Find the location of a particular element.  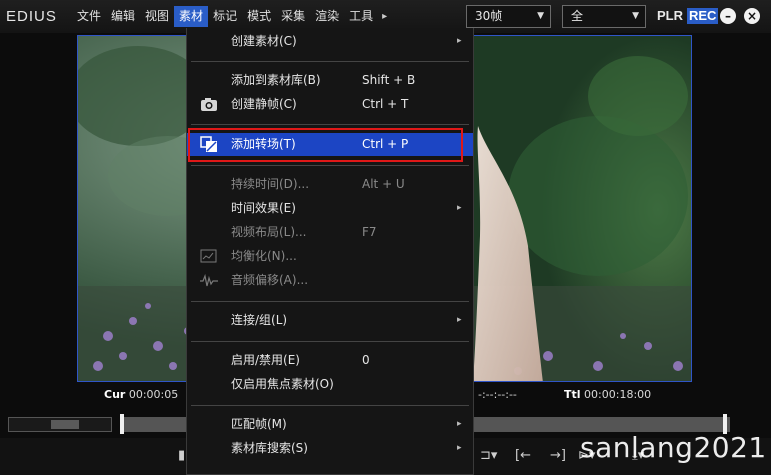

menu-item-label: 创建素材(C) is located at coordinates (264, 41).